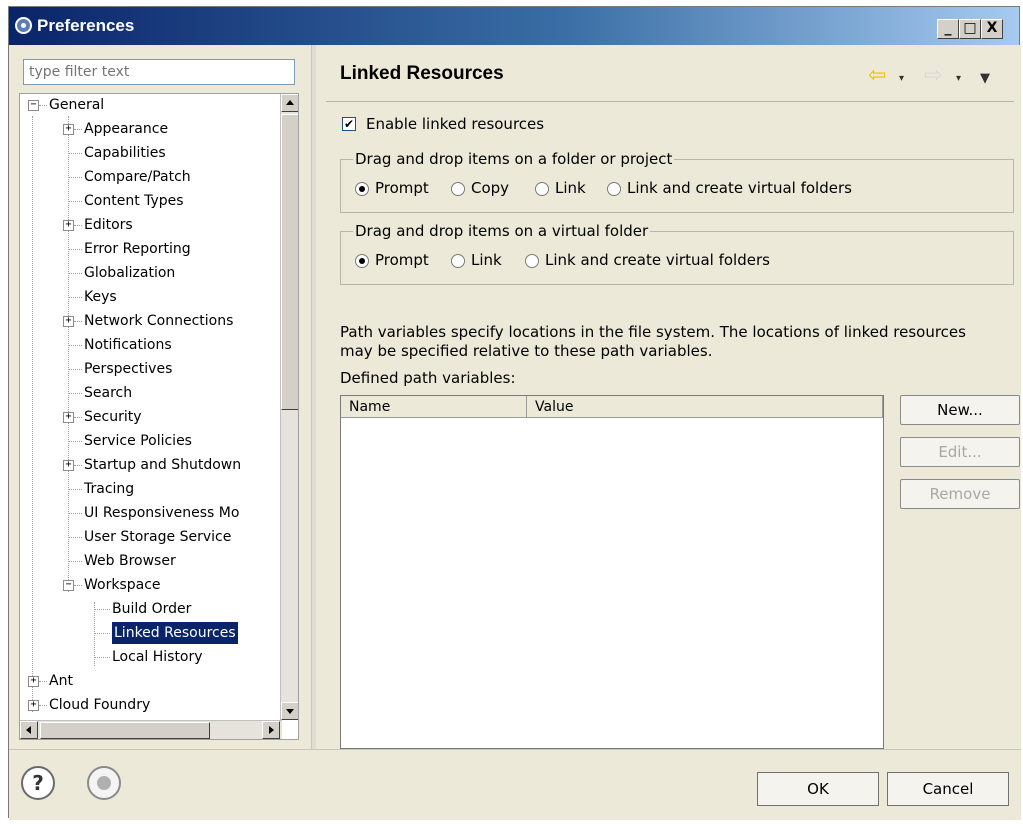  What do you see at coordinates (514, 26) in the screenshot?
I see `title-bar: Preferences _ □ X` at bounding box center [514, 26].